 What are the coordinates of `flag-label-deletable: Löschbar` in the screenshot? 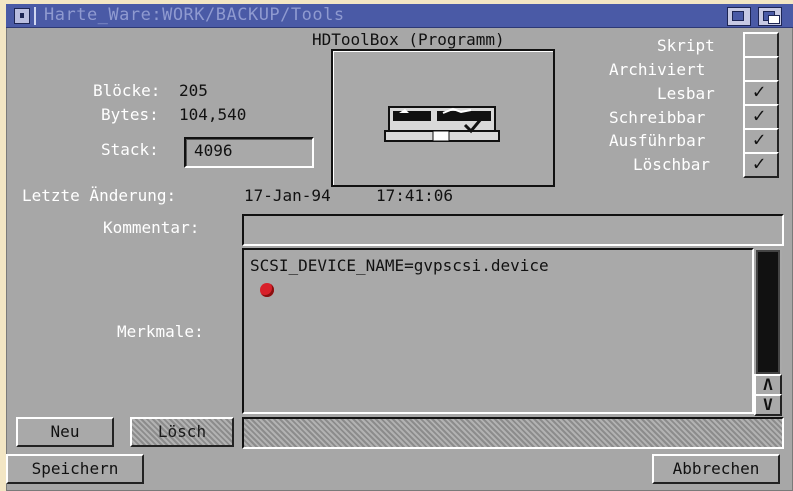 It's located at (672, 164).